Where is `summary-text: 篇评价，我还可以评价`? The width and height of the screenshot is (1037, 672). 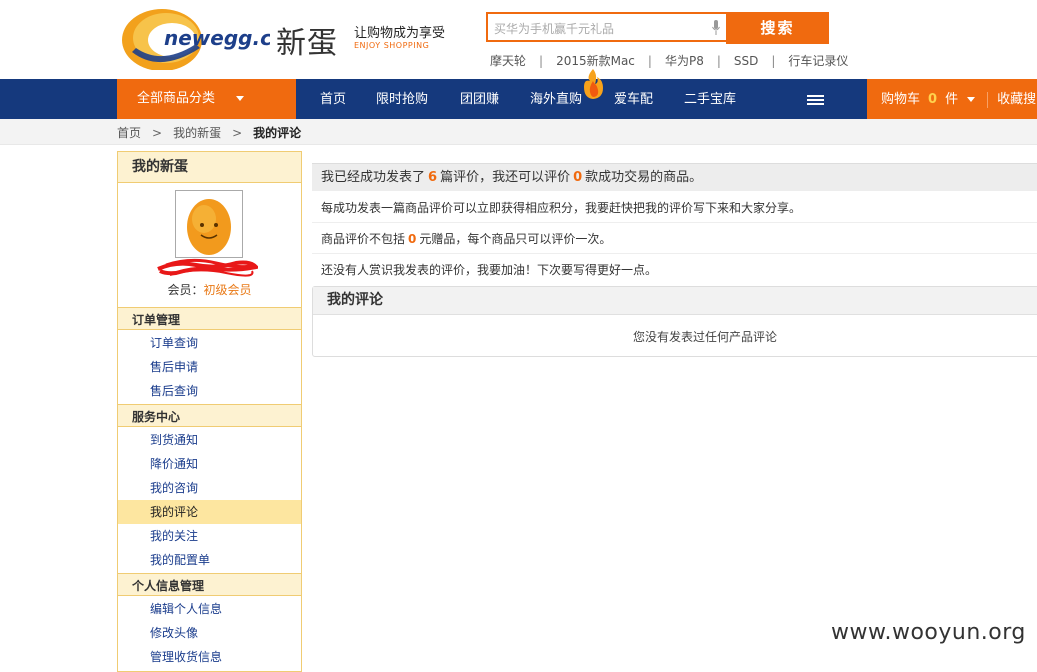
summary-text: 篇评价，我还可以评价 is located at coordinates (505, 177).